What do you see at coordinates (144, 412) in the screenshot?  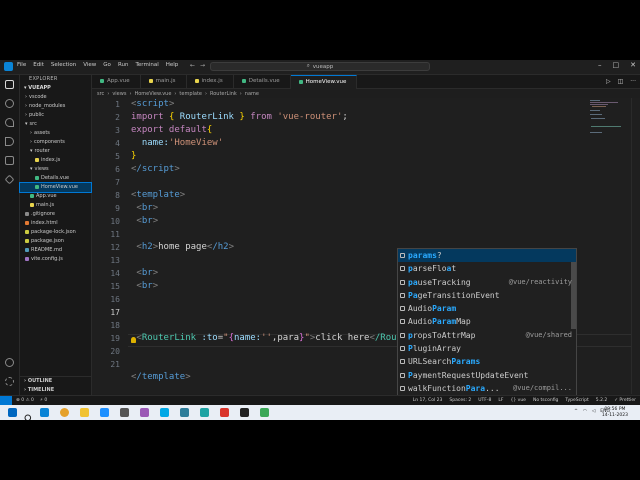 I see `taskbar-media-icon` at bounding box center [144, 412].